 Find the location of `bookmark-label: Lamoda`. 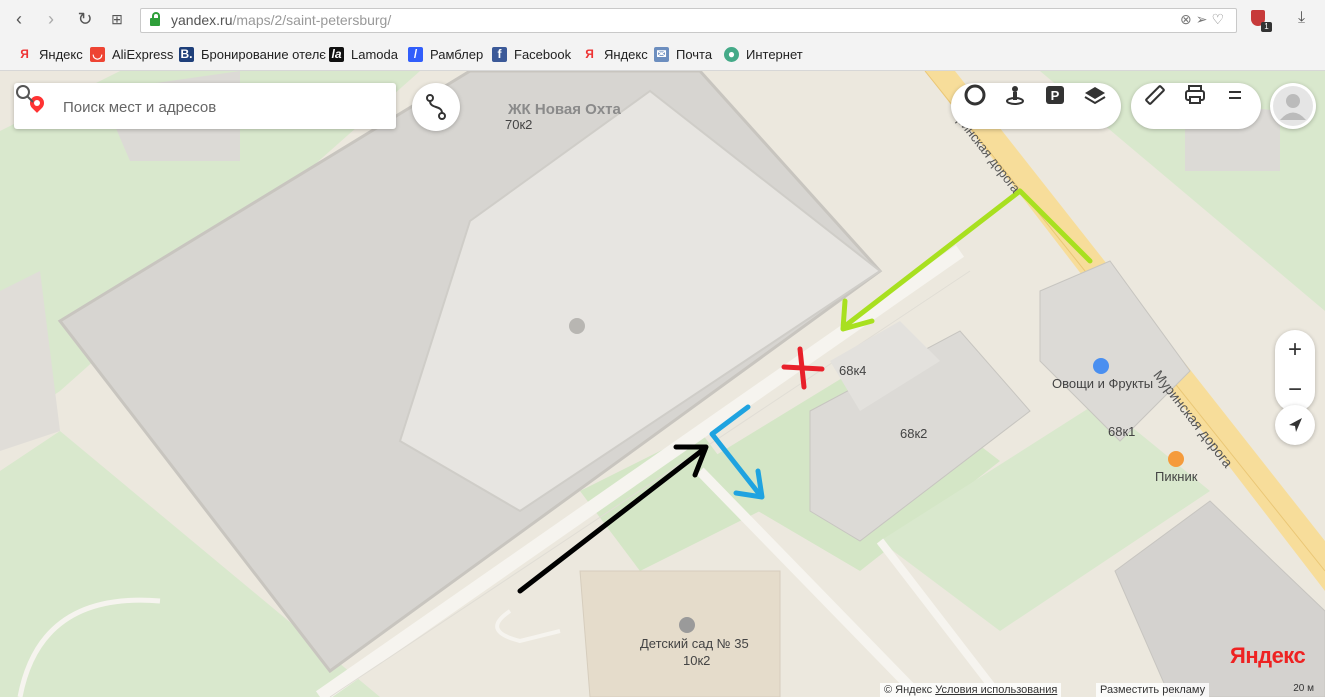

bookmark-label: Lamoda is located at coordinates (374, 54).